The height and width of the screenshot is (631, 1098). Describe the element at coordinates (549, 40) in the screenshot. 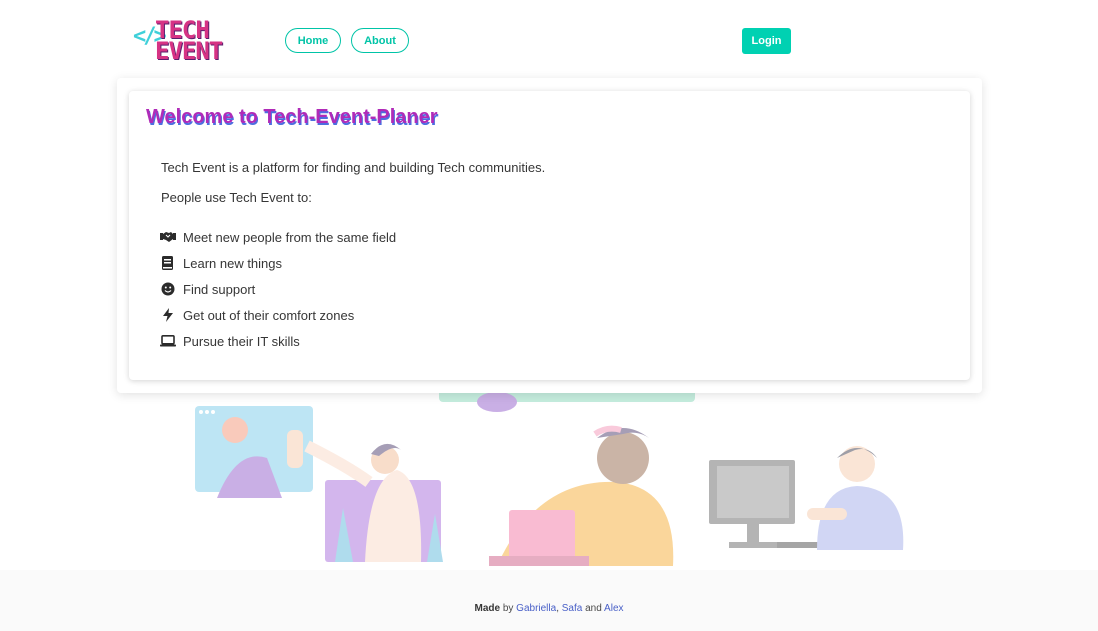

I see `navbar: </> TECH EVENT Home About Login` at that location.